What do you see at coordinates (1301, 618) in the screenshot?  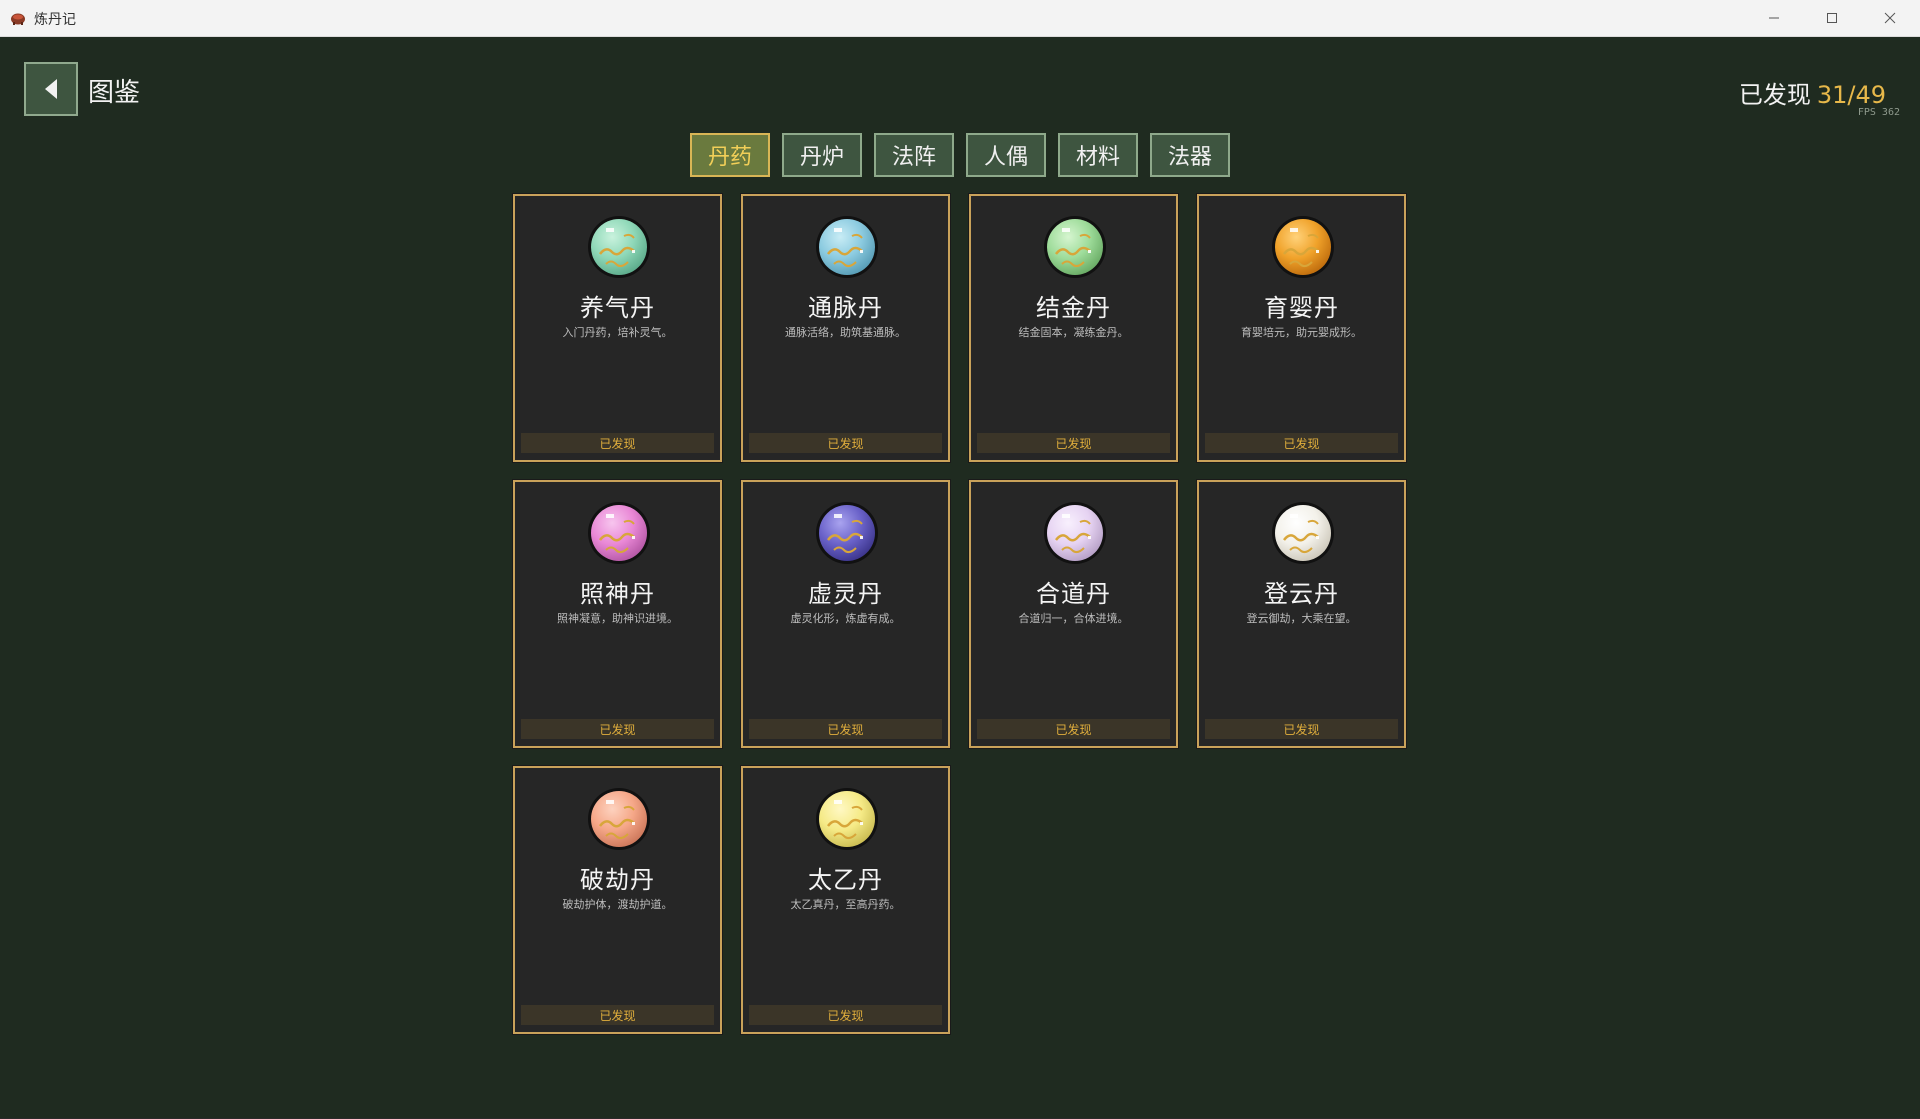 I see `pill-description: 登云御劫，大乘在望。` at bounding box center [1301, 618].